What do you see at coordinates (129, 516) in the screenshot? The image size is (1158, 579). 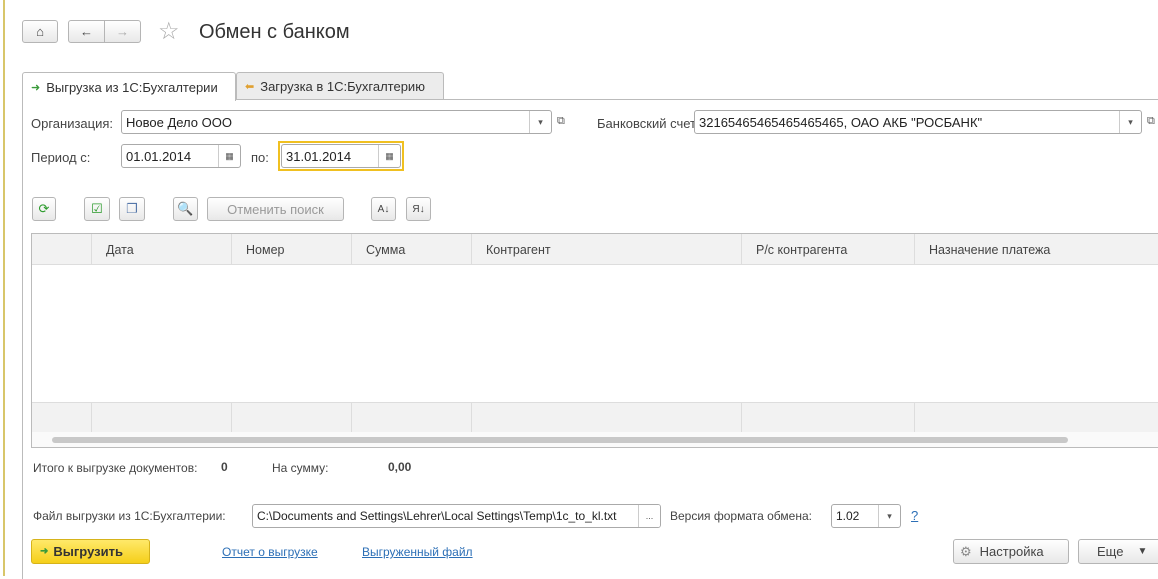 I see `file-label: Файл выгрузки из 1С:Бухгалтерии:` at bounding box center [129, 516].